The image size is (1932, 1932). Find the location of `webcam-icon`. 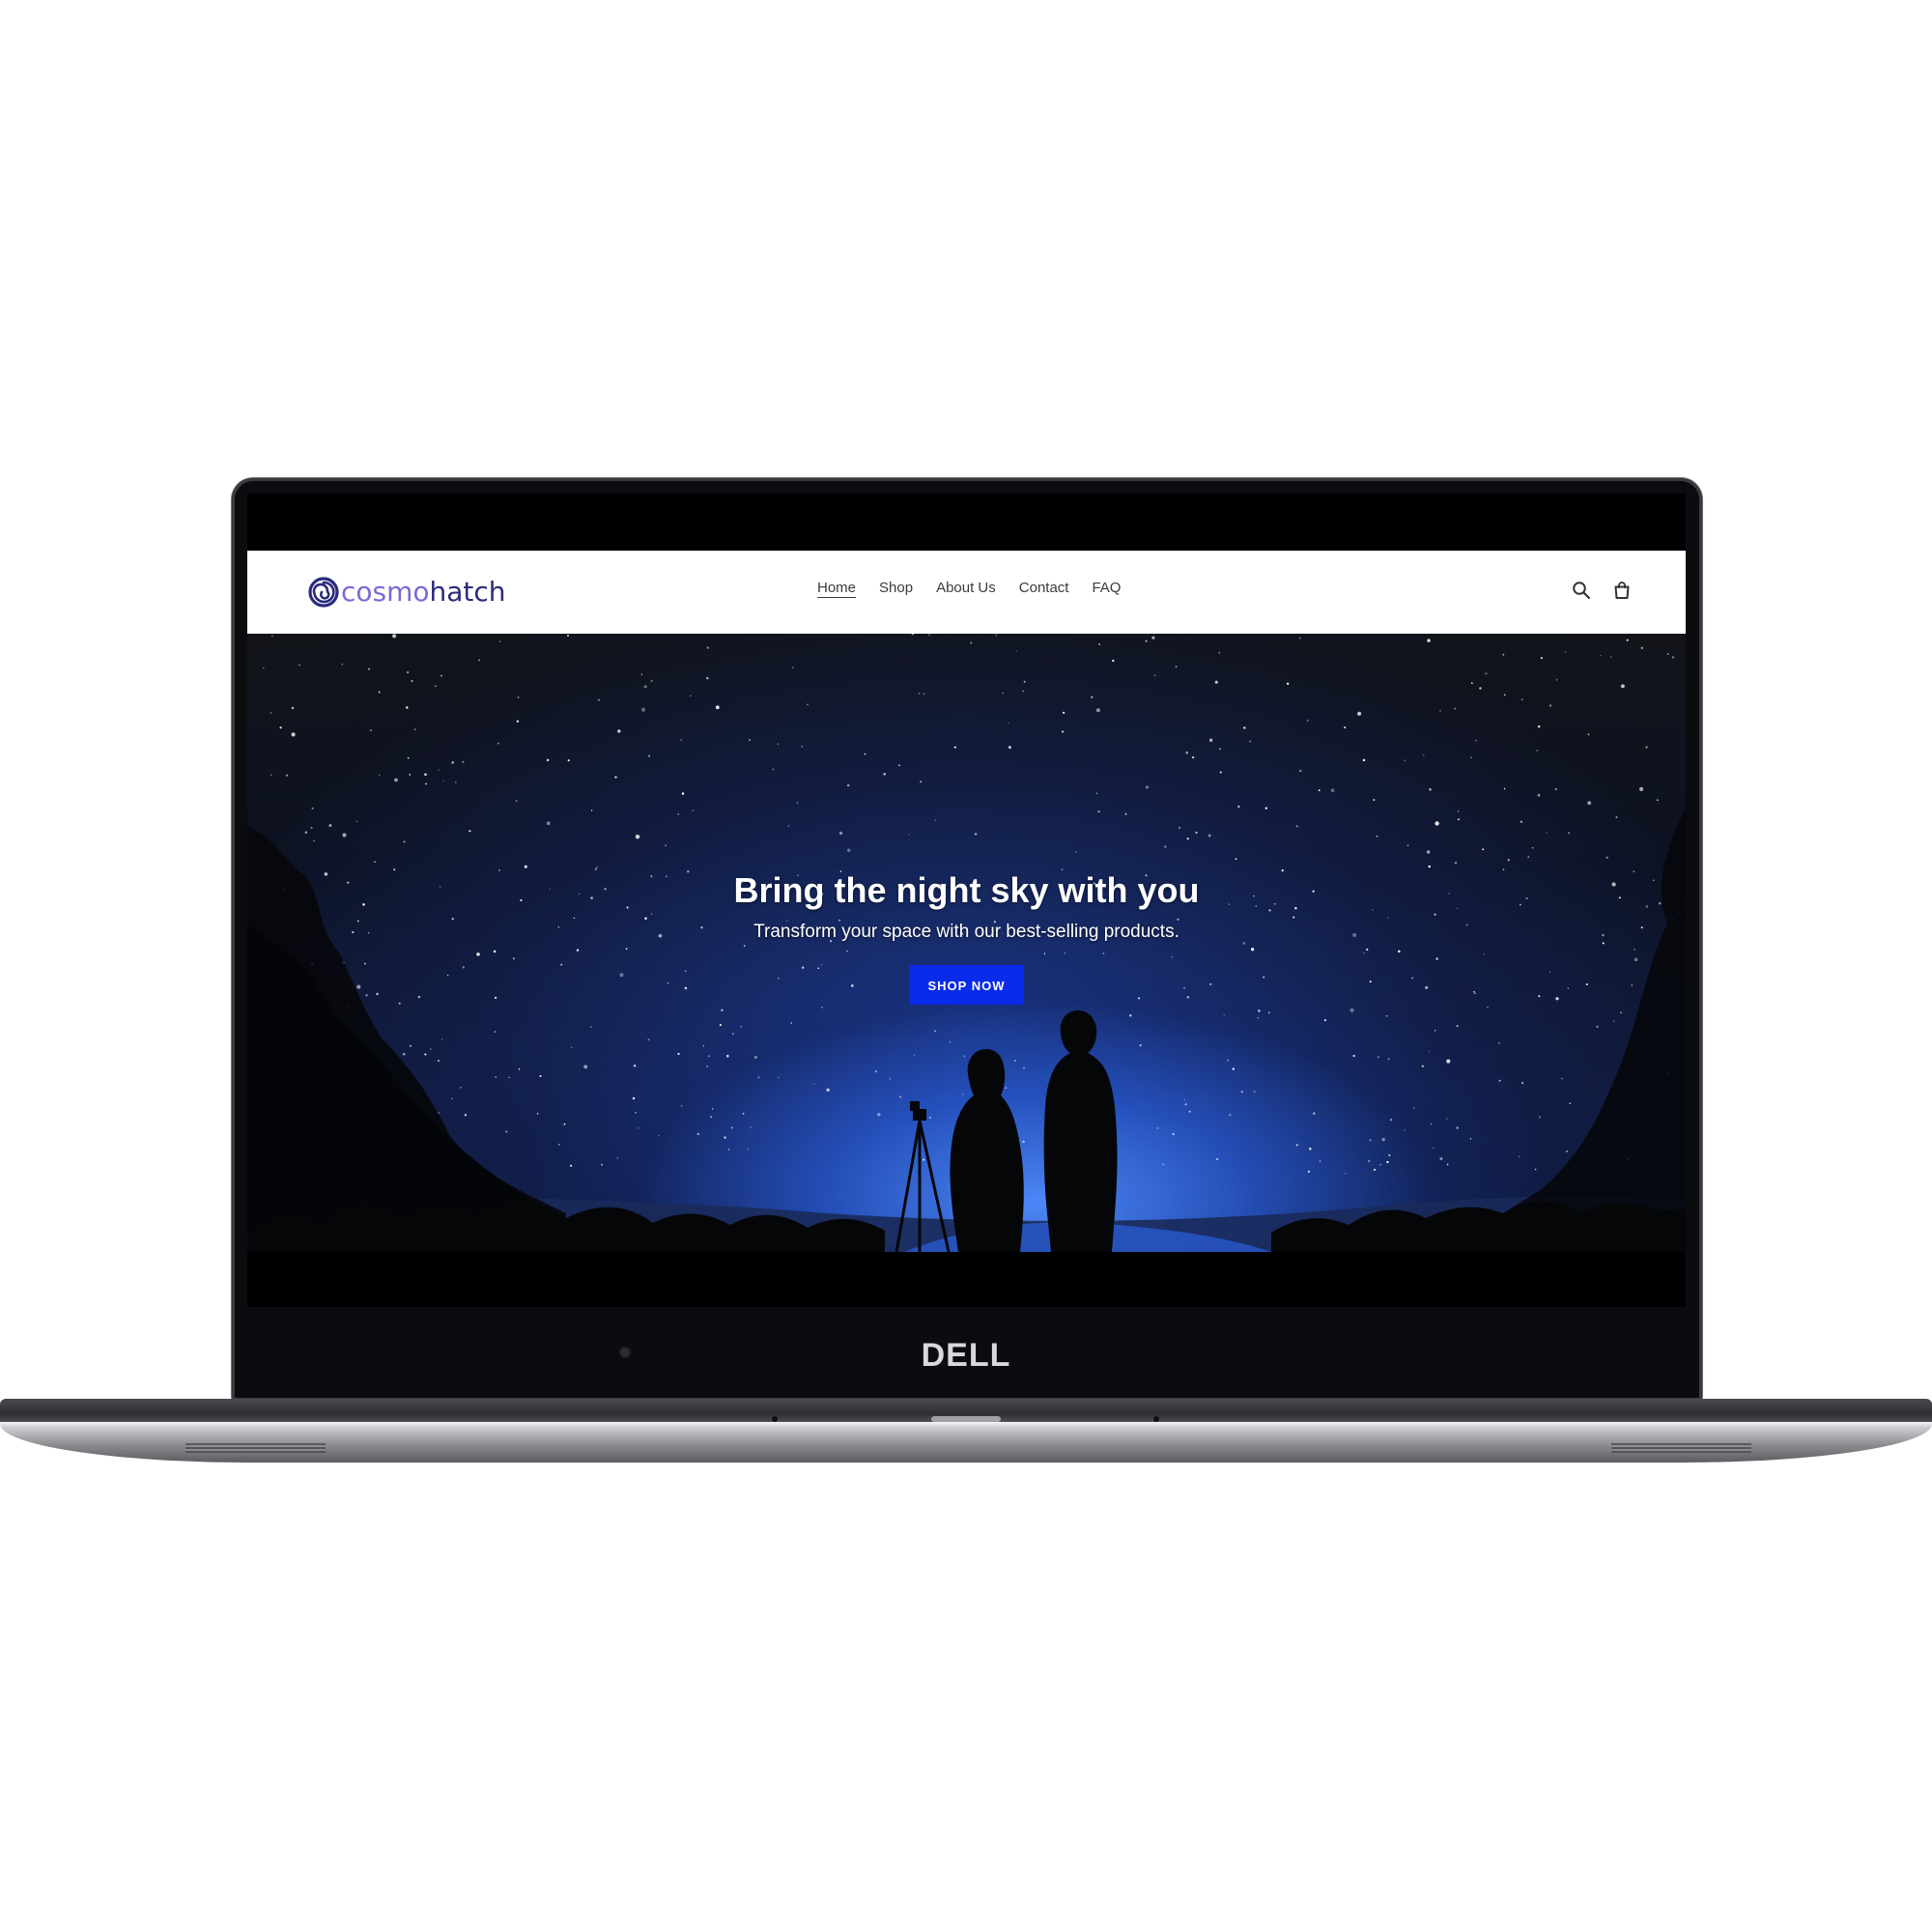

webcam-icon is located at coordinates (625, 1352).